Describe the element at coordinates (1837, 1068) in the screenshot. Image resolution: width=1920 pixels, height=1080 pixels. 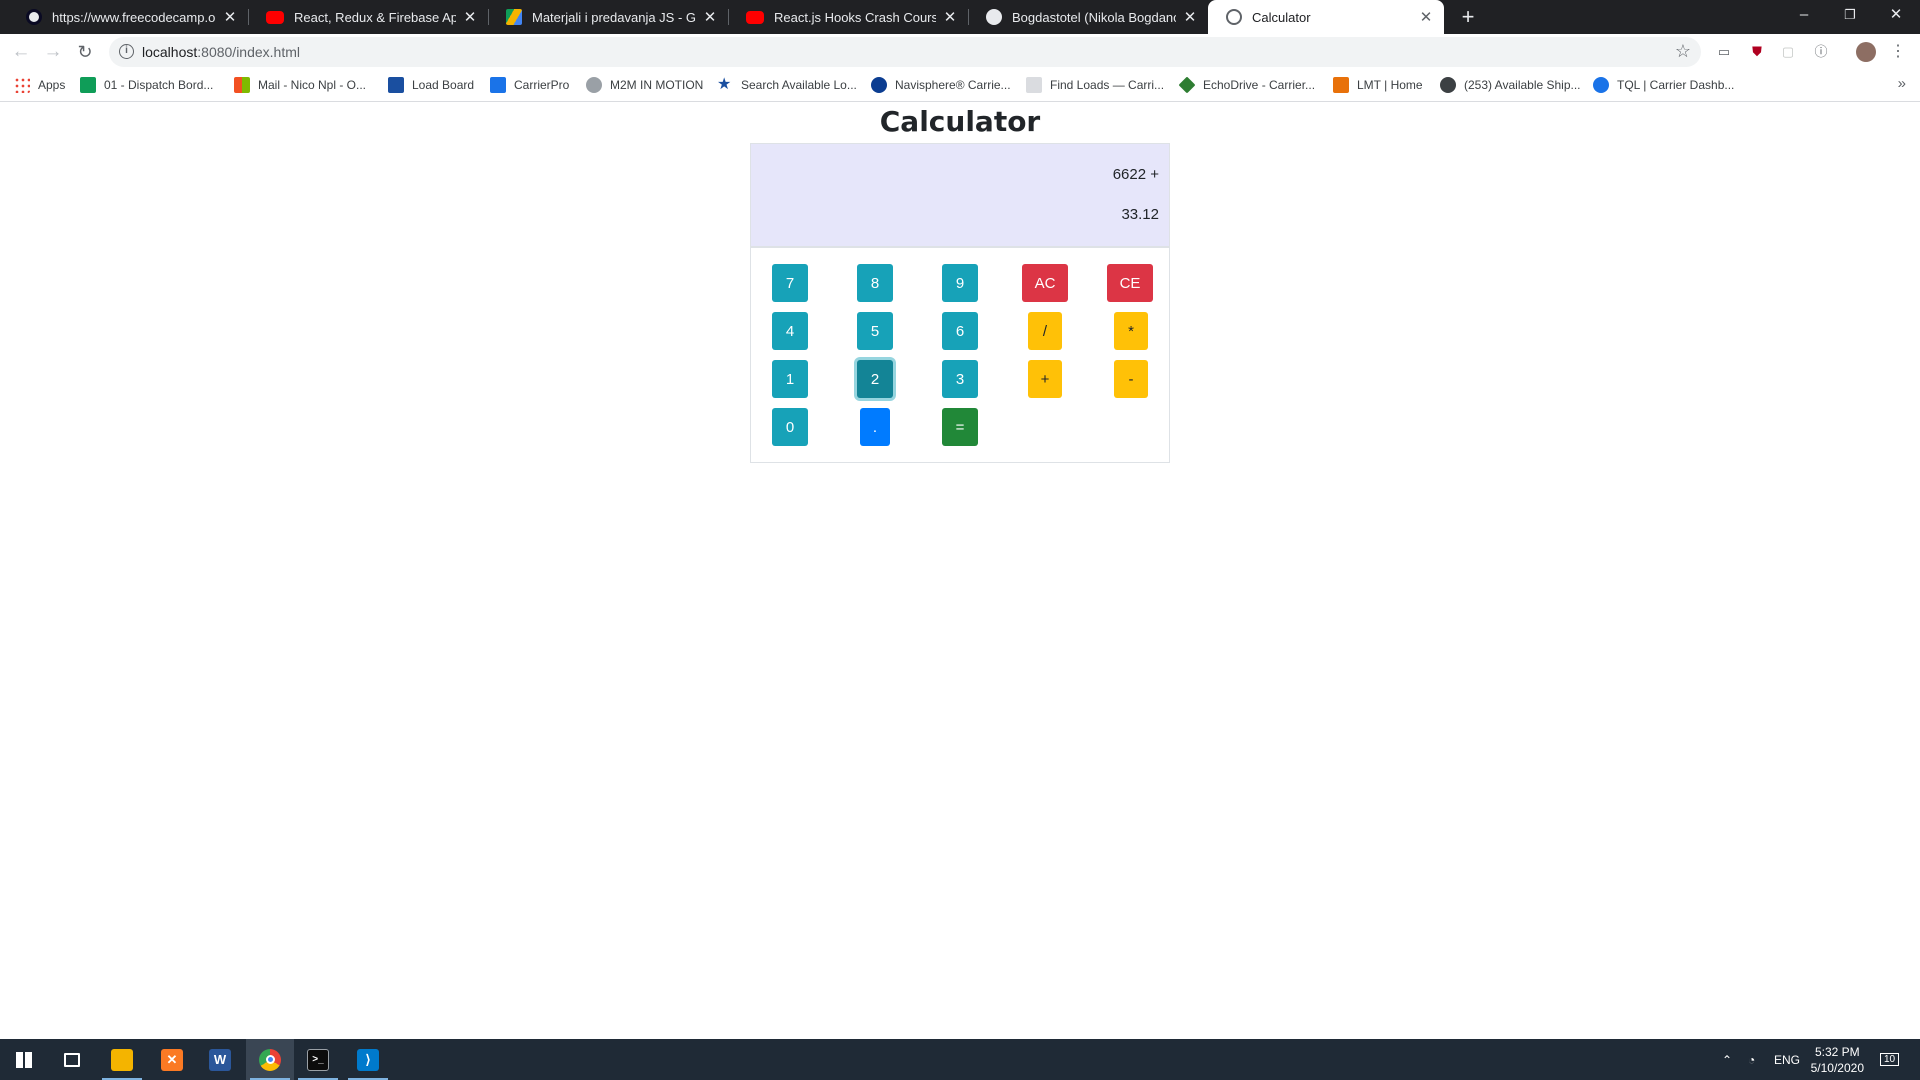
I see `clock-date: 5/10/2020` at that location.